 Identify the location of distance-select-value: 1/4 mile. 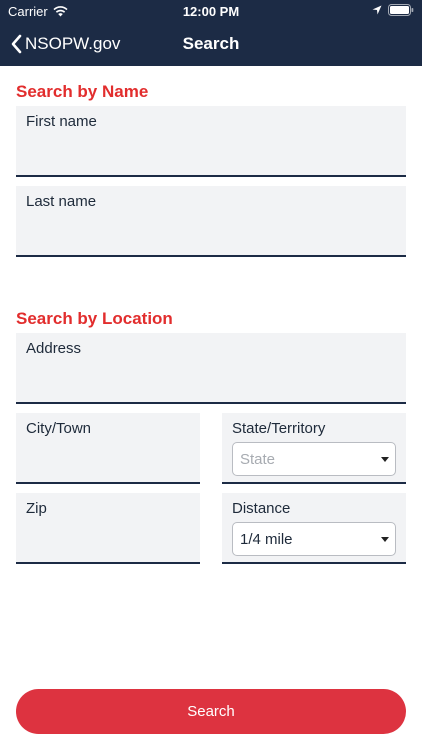
(266, 539).